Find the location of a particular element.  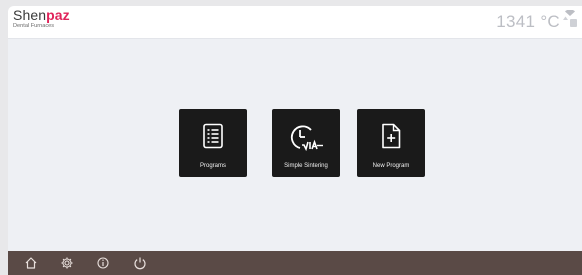

simple-sintering-tile: Simple Sintering is located at coordinates (306, 143).